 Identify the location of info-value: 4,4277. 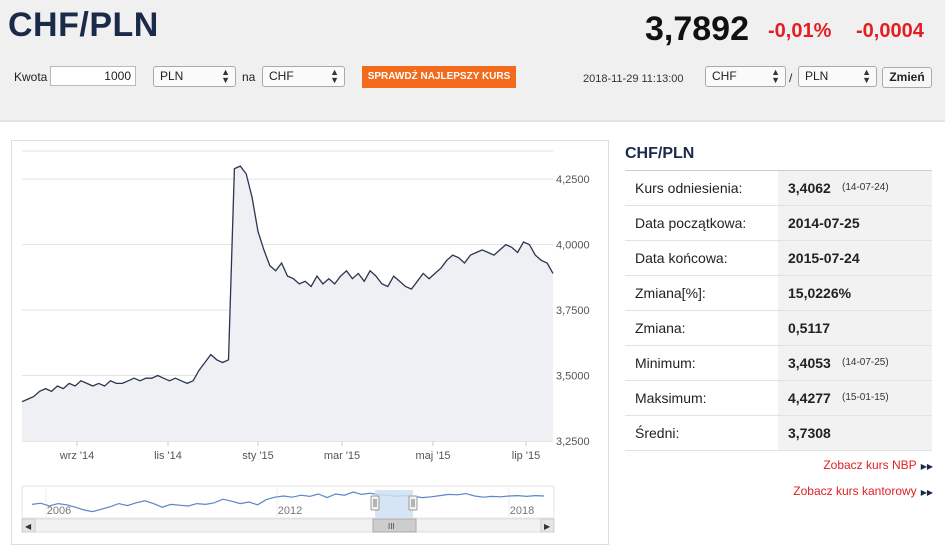
(809, 398).